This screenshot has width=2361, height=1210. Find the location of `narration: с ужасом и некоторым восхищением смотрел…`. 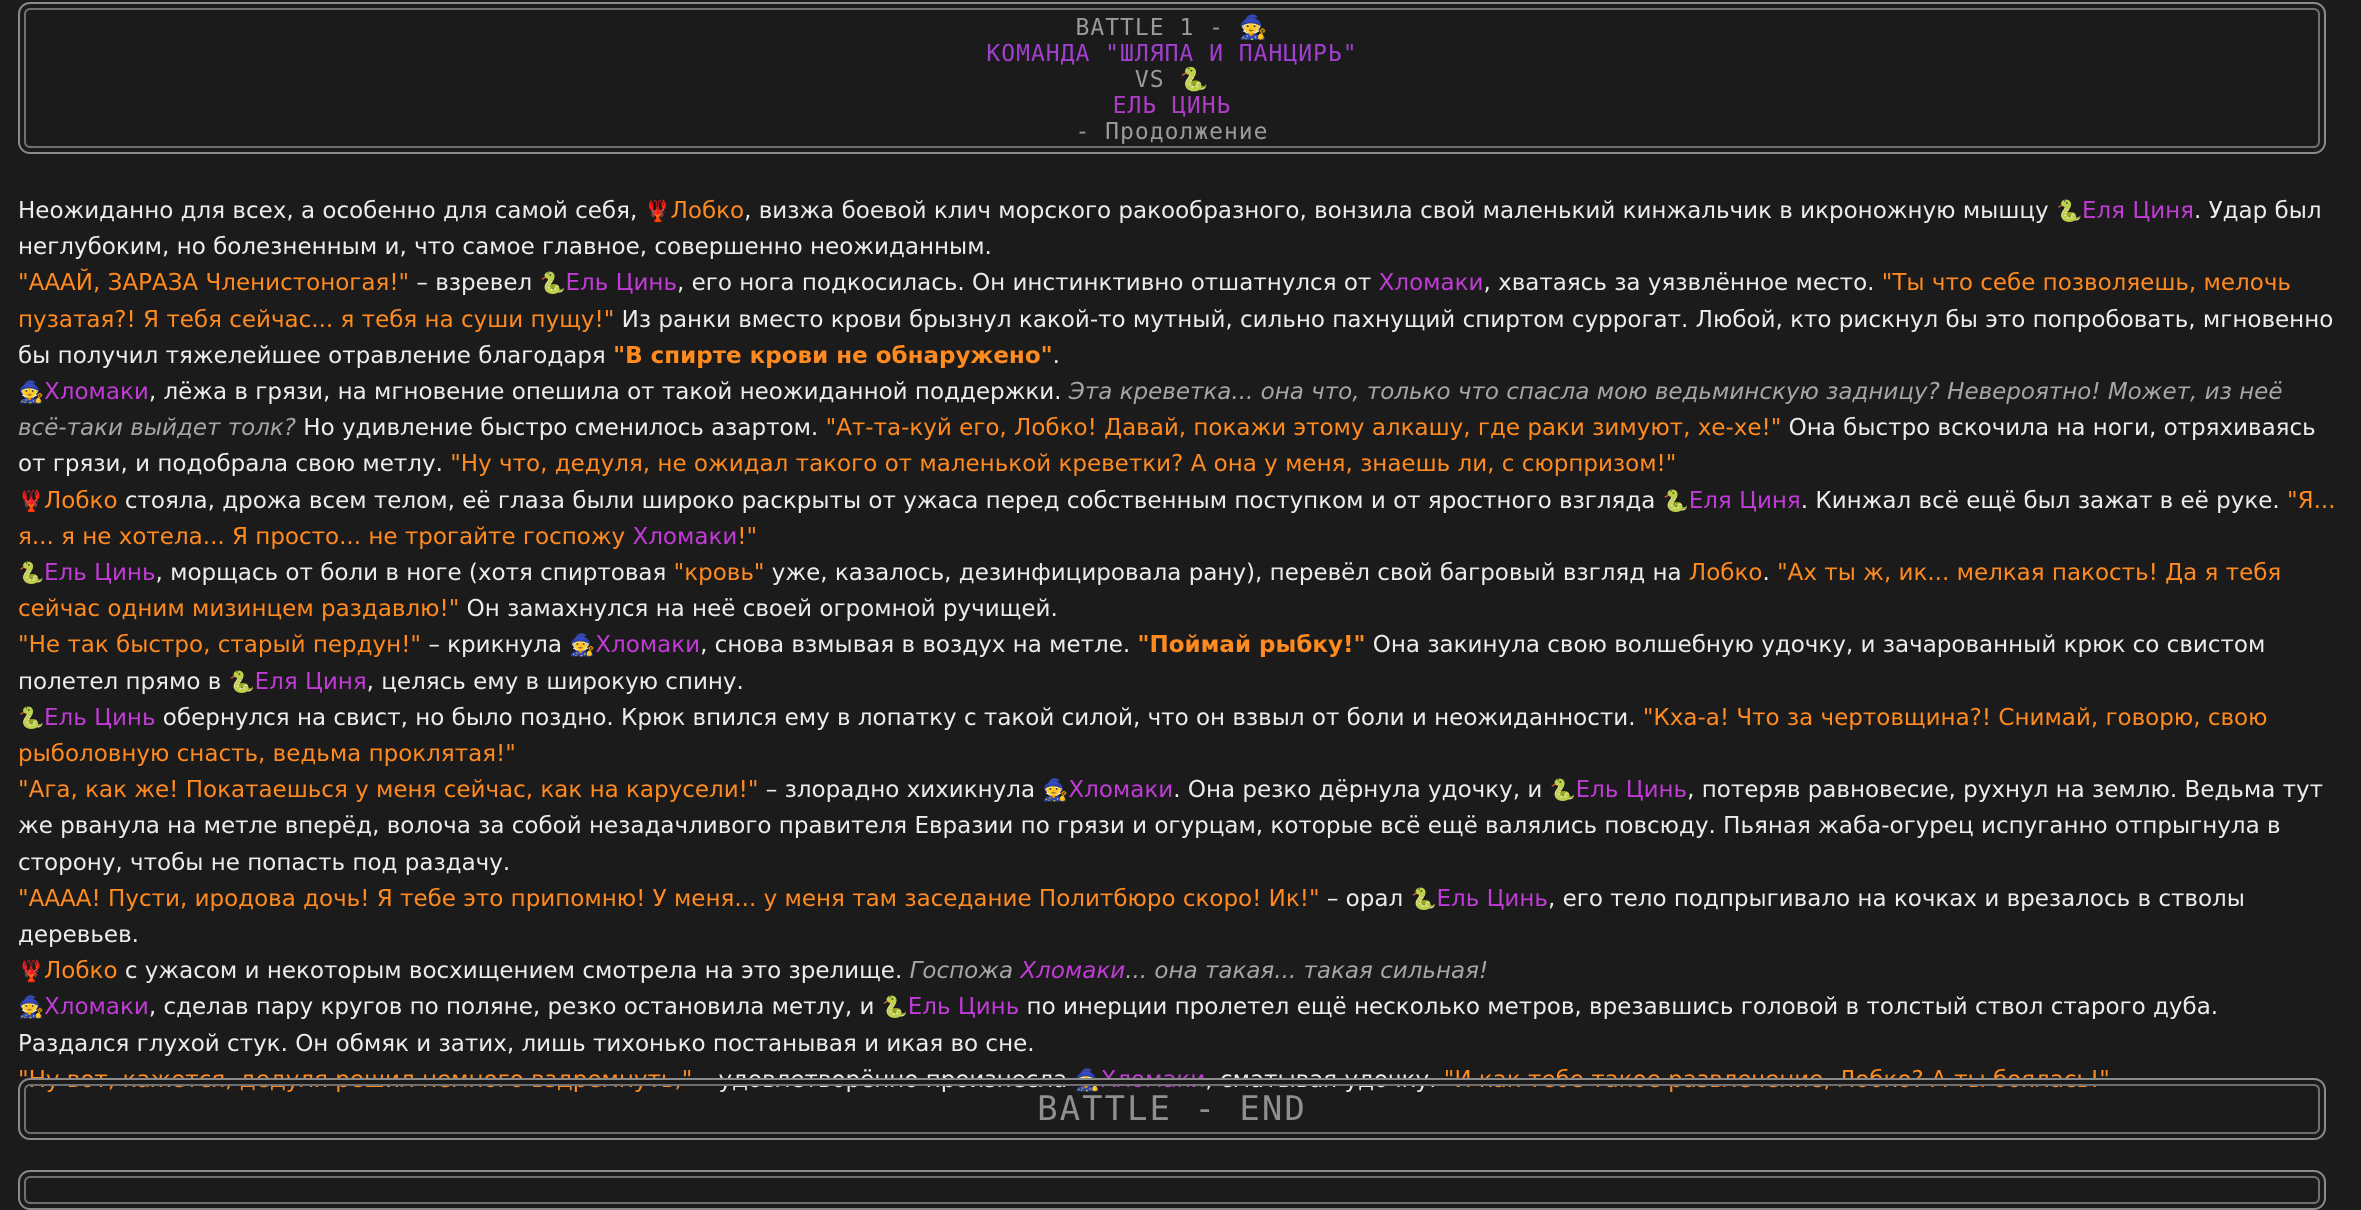

narration: с ужасом и некоторым восхищением смотрел… is located at coordinates (513, 971).